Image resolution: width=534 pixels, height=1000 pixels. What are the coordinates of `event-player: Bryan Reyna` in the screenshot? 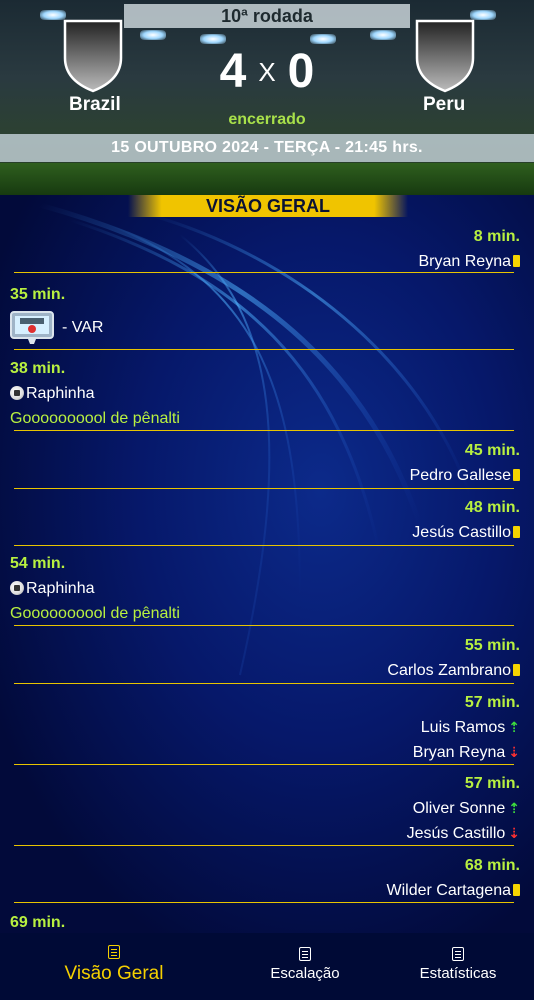 It's located at (469, 262).